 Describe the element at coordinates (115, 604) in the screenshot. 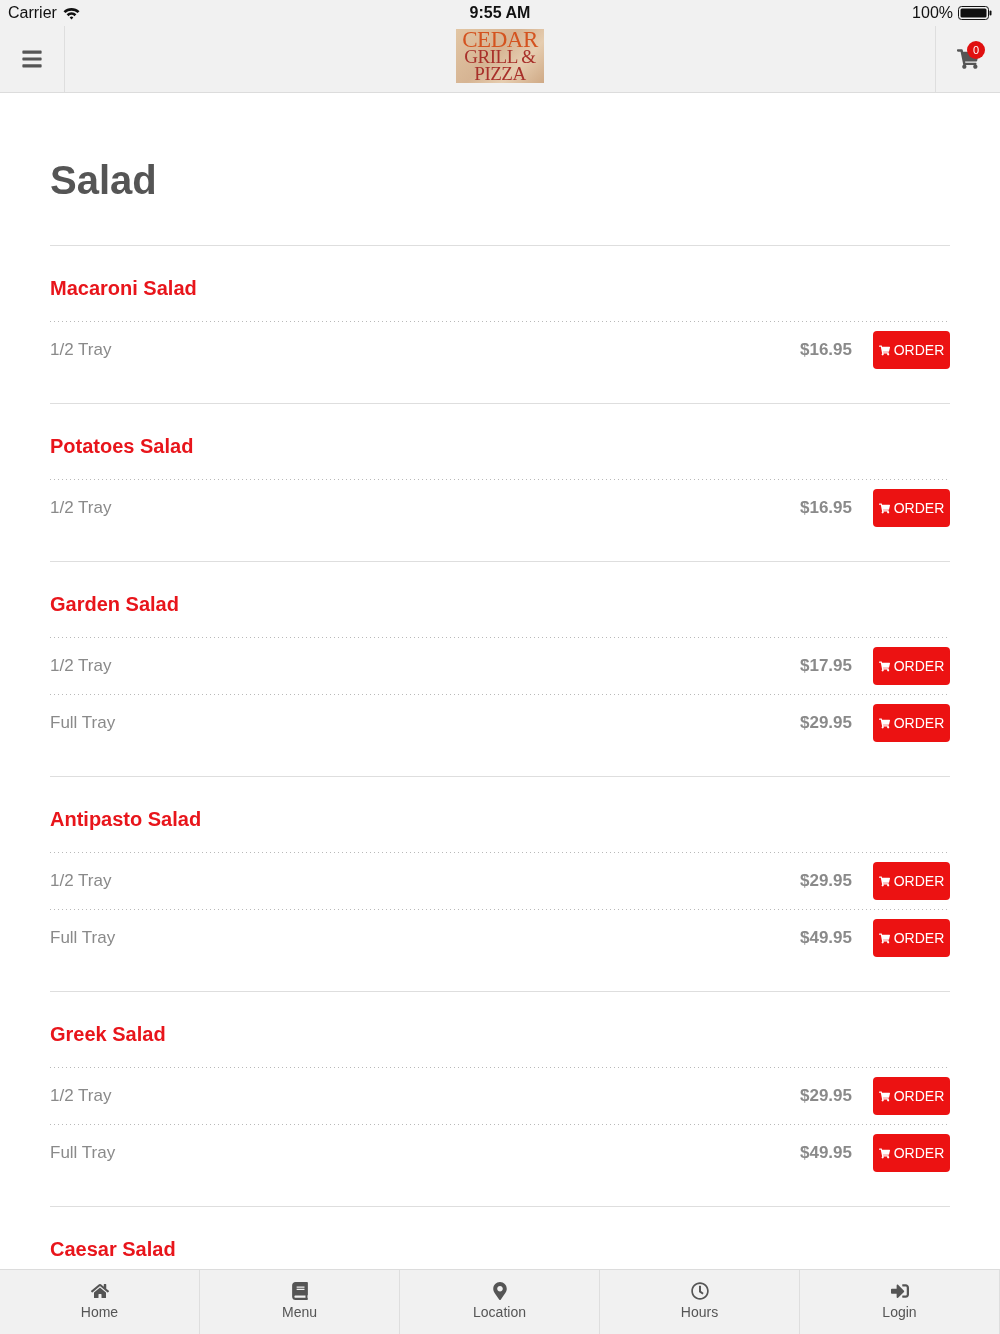

I see `item-title: Garden Salad` at that location.